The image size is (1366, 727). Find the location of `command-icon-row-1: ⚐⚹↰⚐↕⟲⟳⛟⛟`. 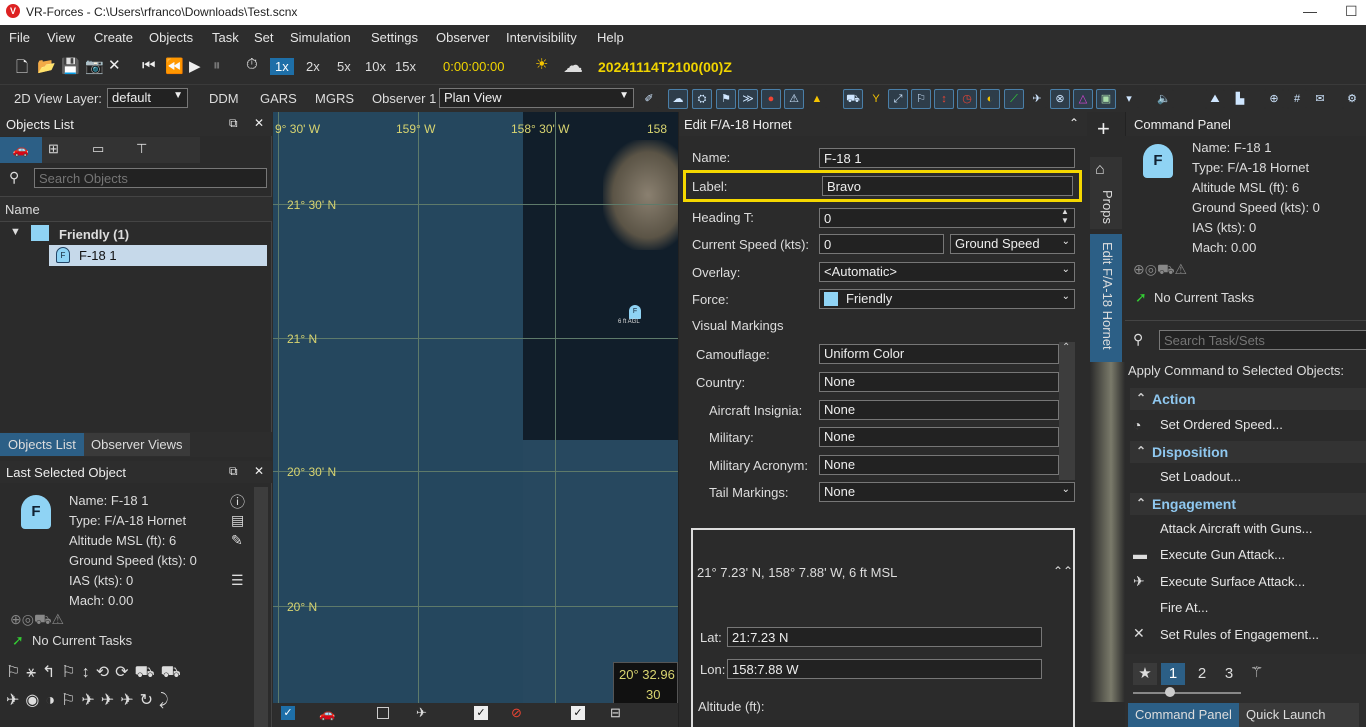

command-icon-row-1: ⚐⚹↰⚐↕⟲⟳⛟⛟ is located at coordinates (96, 672).